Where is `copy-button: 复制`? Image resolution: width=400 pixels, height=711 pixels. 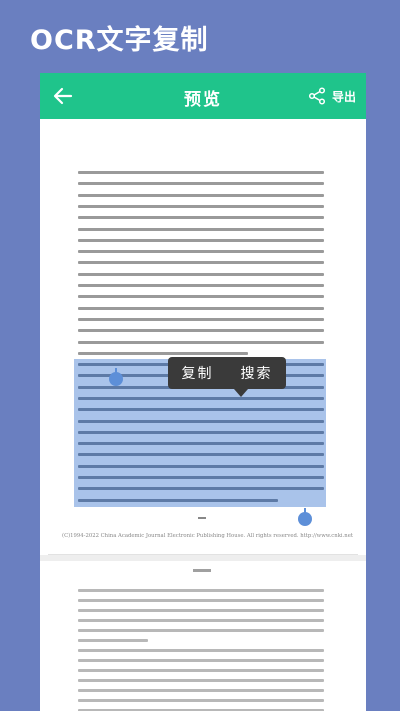
copy-button: 复制 is located at coordinates (198, 373).